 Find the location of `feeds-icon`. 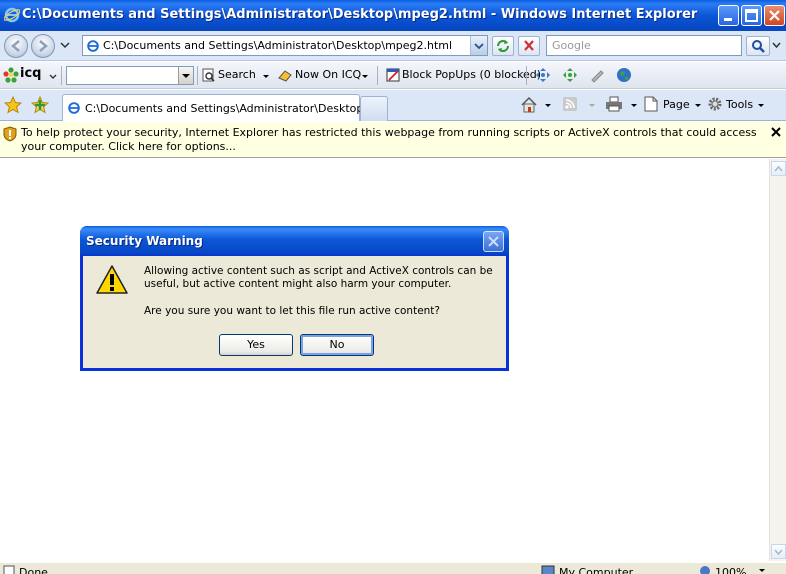

feeds-icon is located at coordinates (570, 104).